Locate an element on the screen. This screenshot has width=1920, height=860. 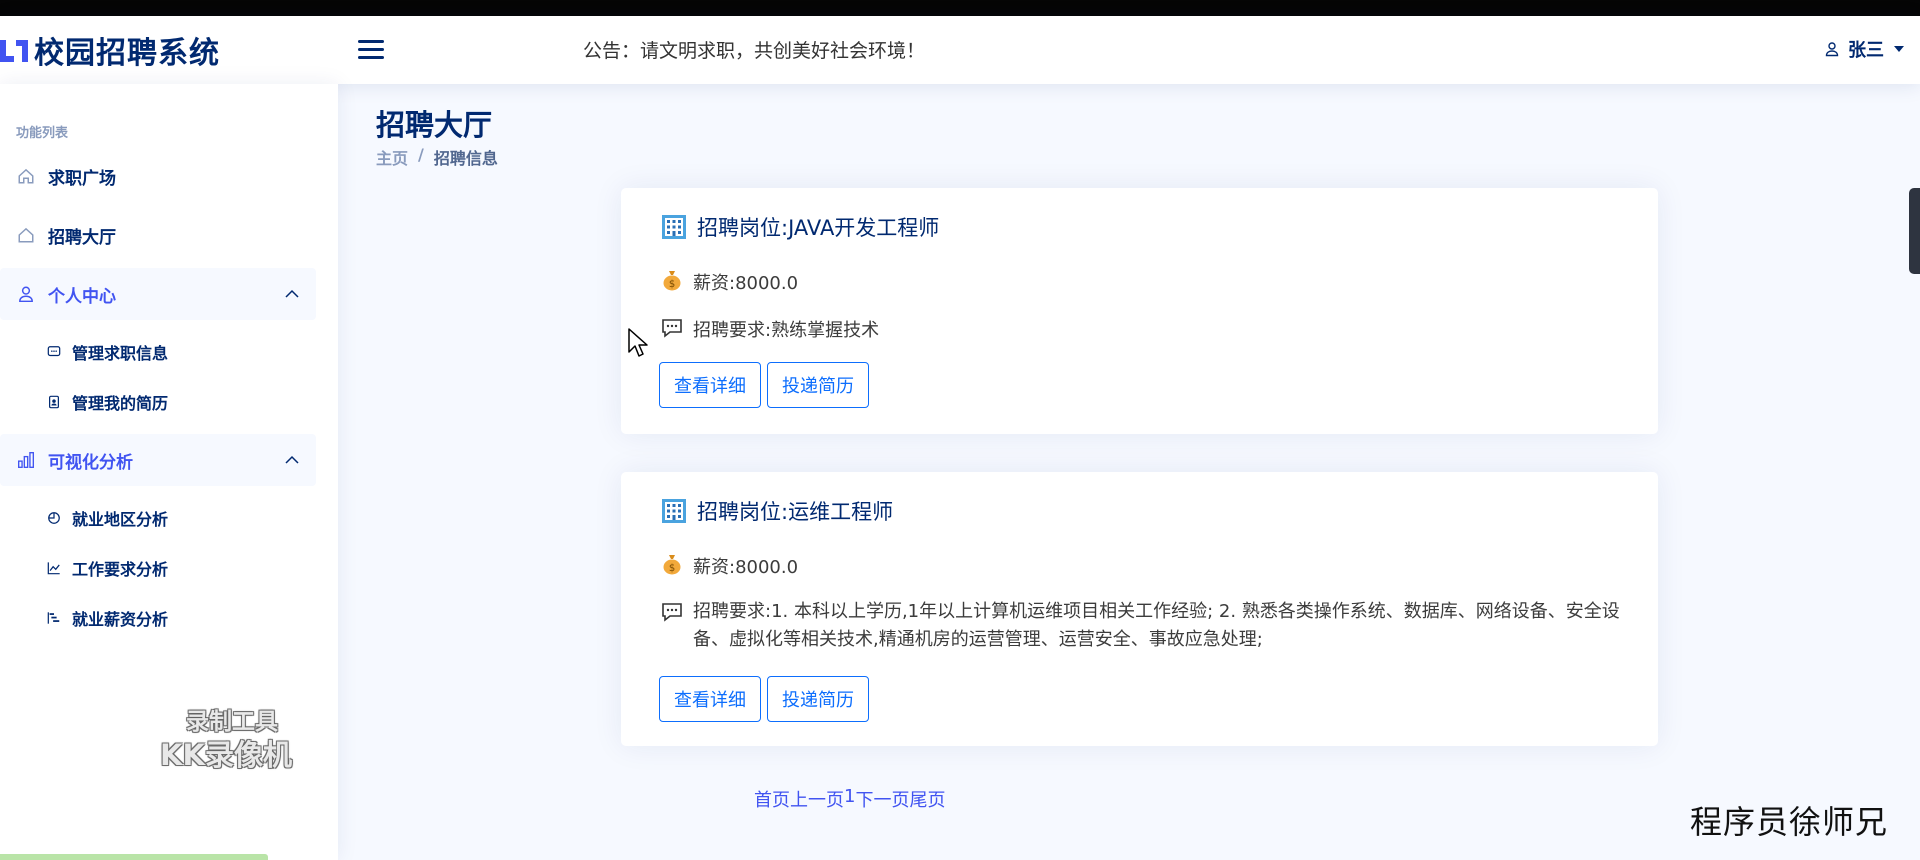
pager-first-link: 首页 is located at coordinates (772, 799).